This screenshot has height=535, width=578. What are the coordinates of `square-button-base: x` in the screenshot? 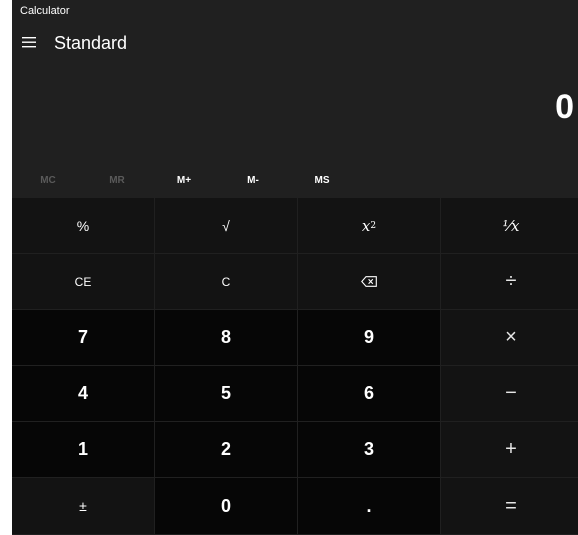 It's located at (366, 225).